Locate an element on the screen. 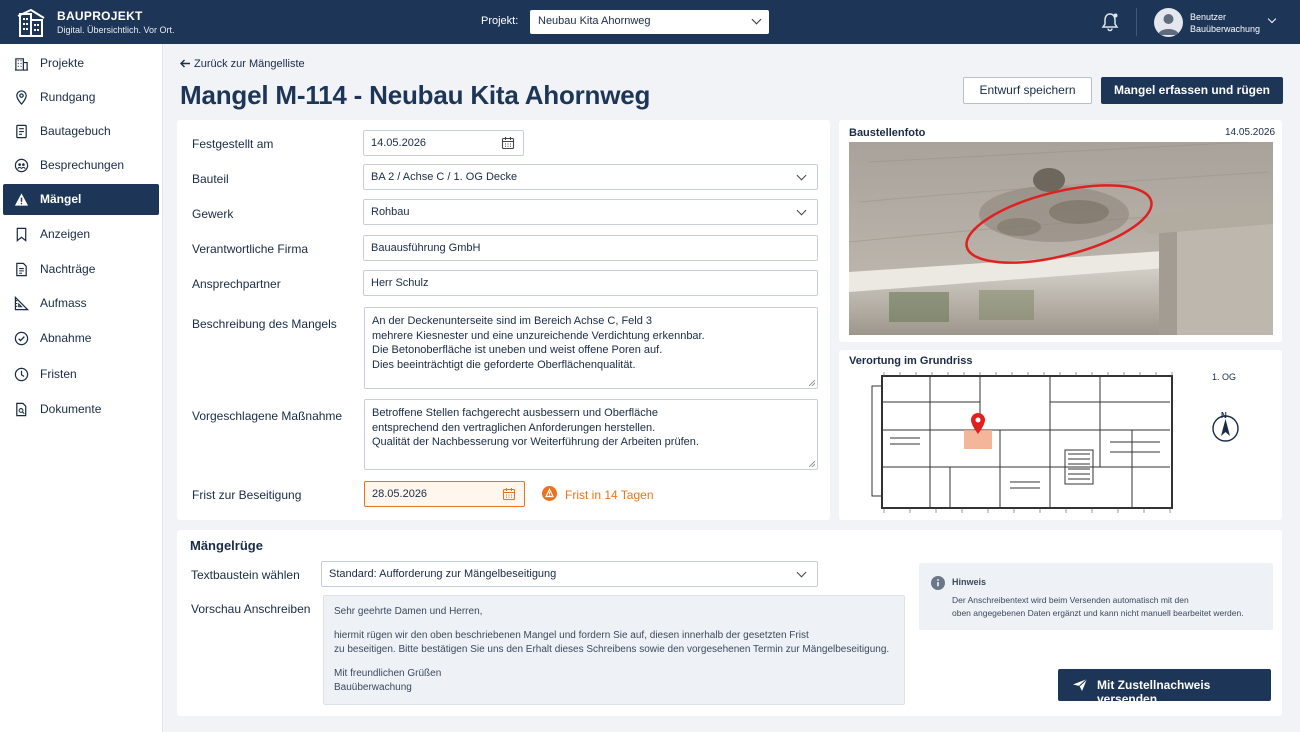 The height and width of the screenshot is (732, 1300). sidebar-item-label: Rundgang is located at coordinates (68, 97).